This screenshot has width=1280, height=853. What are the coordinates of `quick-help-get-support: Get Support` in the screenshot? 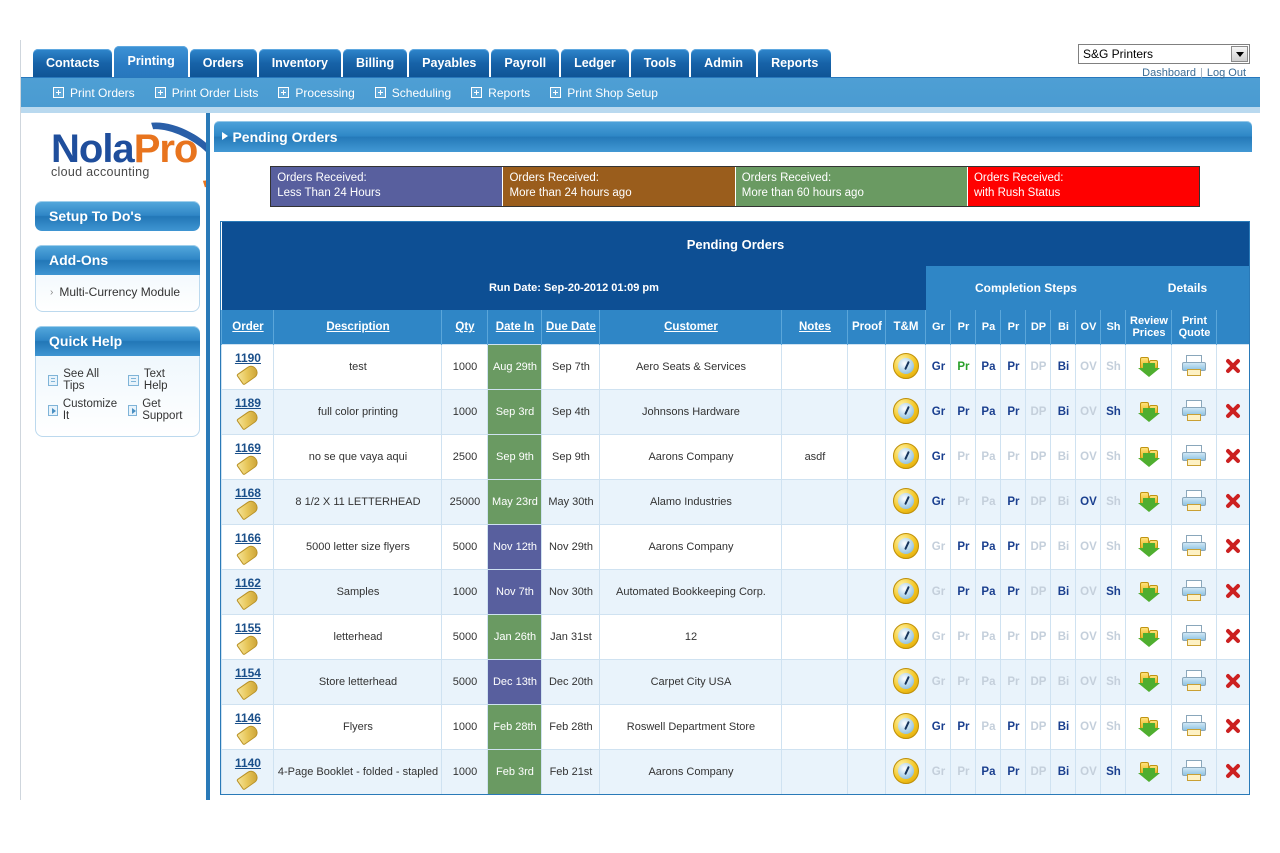 It's located at (158, 410).